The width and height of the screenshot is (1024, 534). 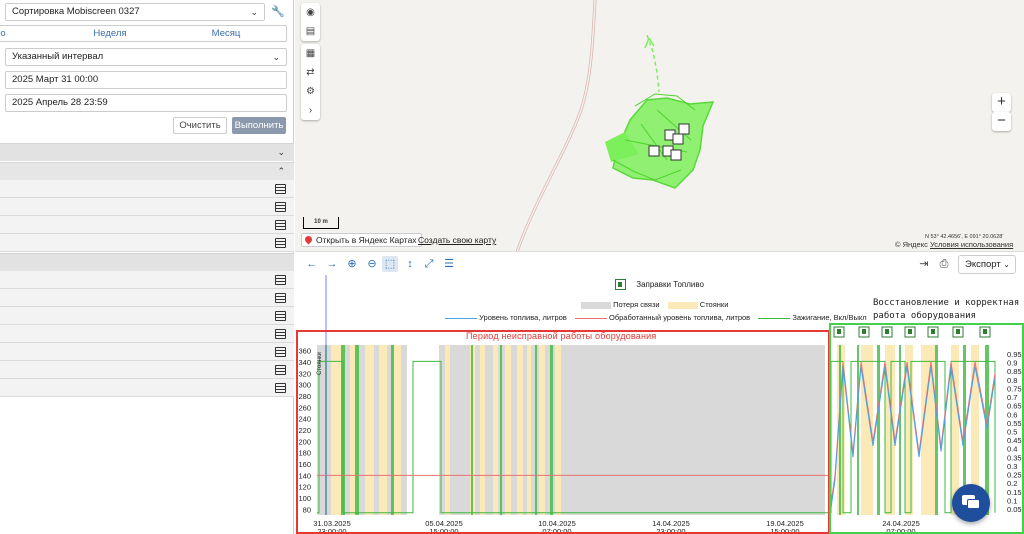 I want to click on legend-line-ignition, so click(x=774, y=318).